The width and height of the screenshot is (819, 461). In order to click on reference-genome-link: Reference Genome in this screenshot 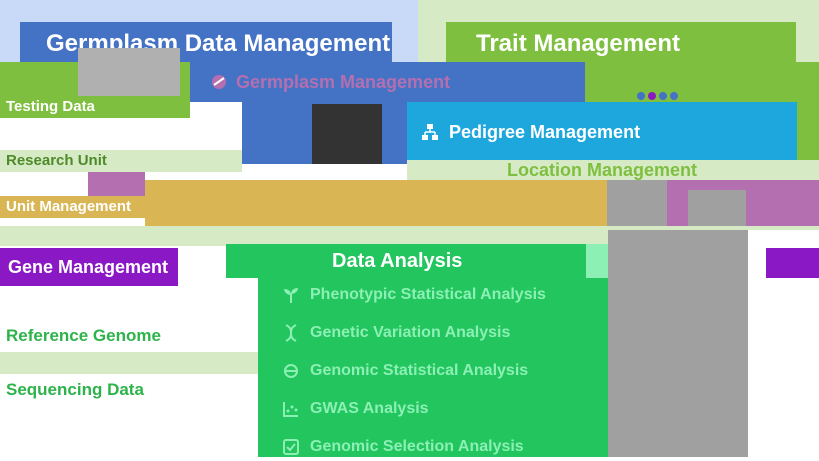, I will do `click(100, 337)`.